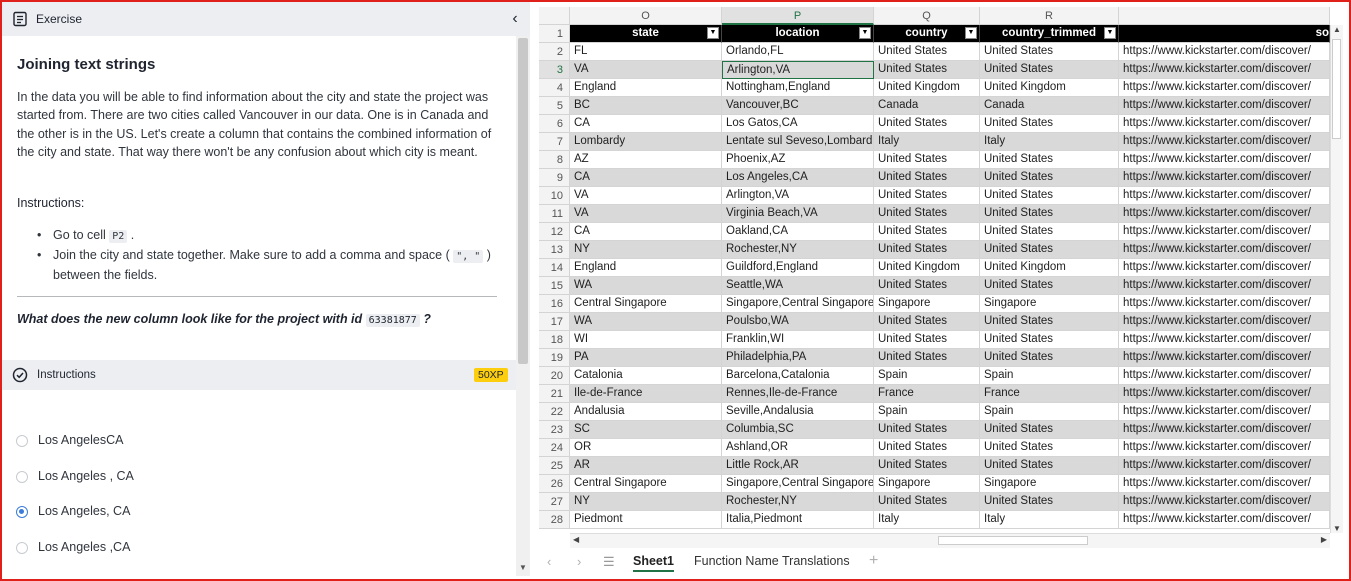 Image resolution: width=1351 pixels, height=581 pixels. I want to click on tab-sheet1: Sheet1, so click(653, 563).